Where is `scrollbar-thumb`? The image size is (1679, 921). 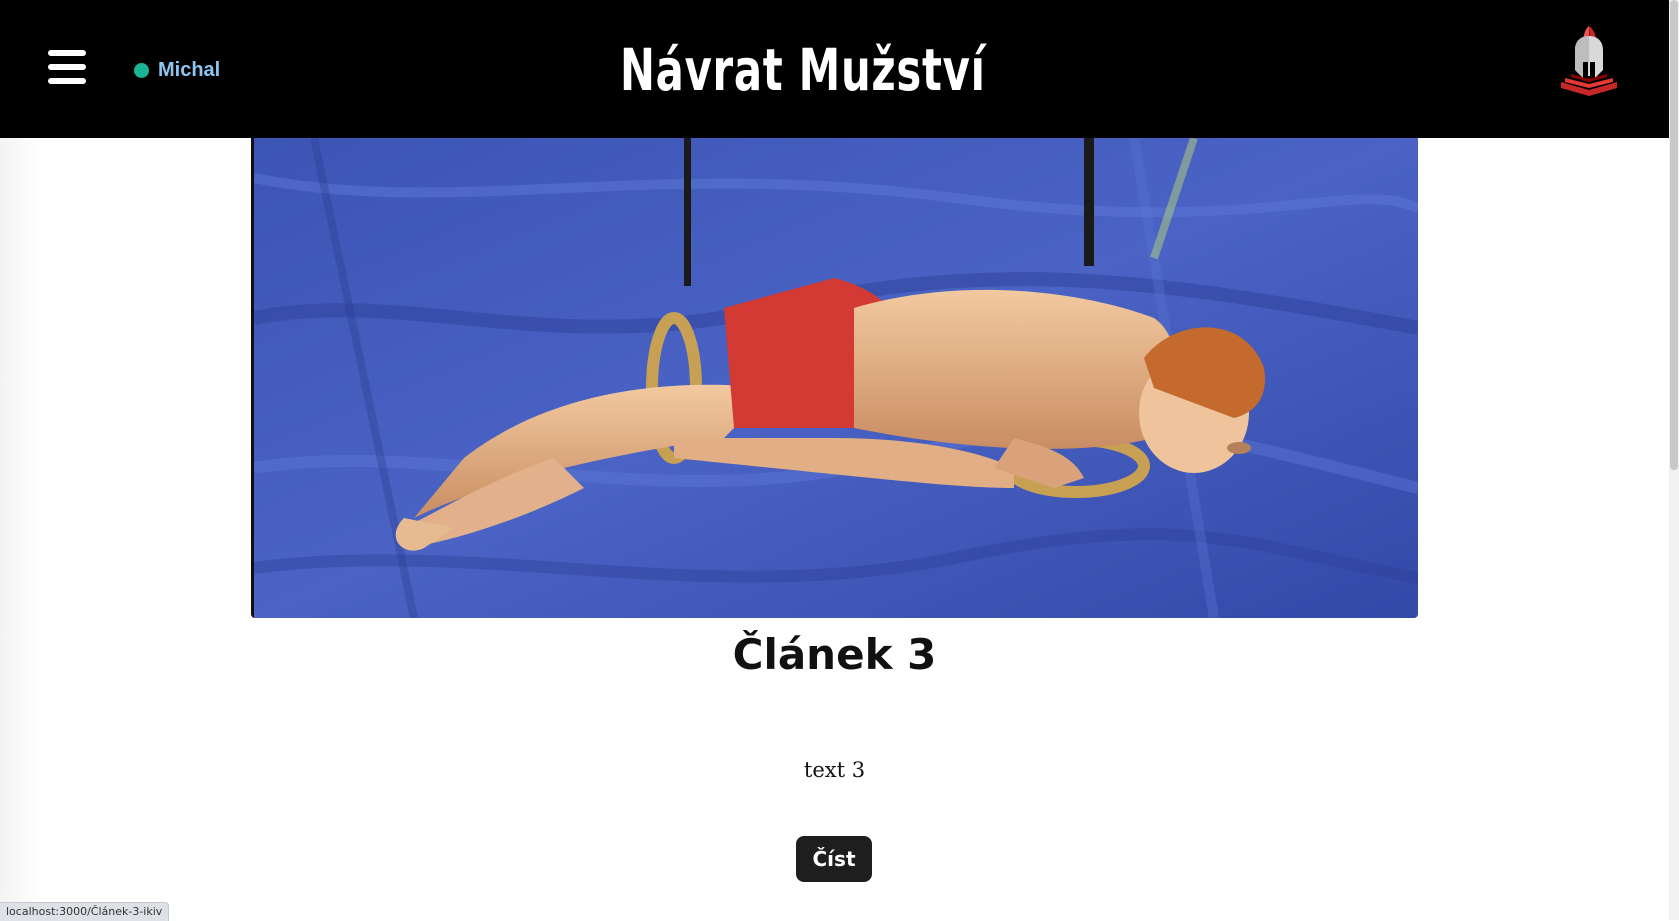 scrollbar-thumb is located at coordinates (1674, 235).